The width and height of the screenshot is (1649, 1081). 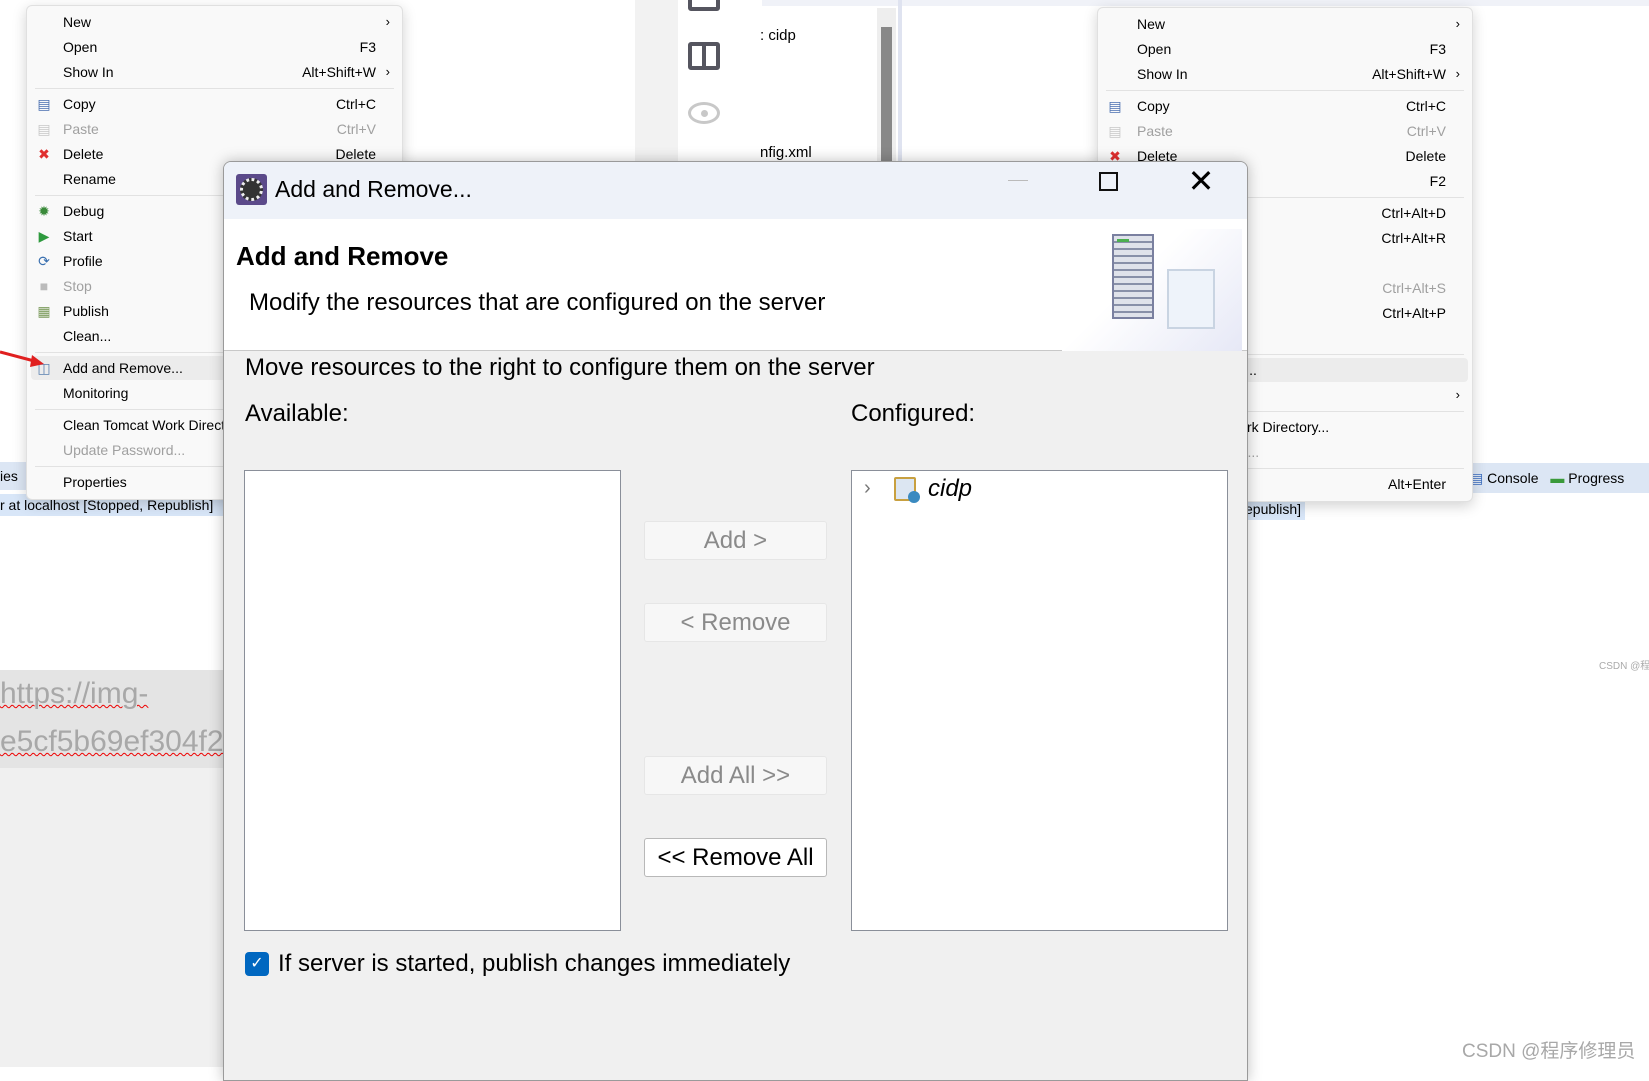 I want to click on top-strip, so click(x=1205, y=3).